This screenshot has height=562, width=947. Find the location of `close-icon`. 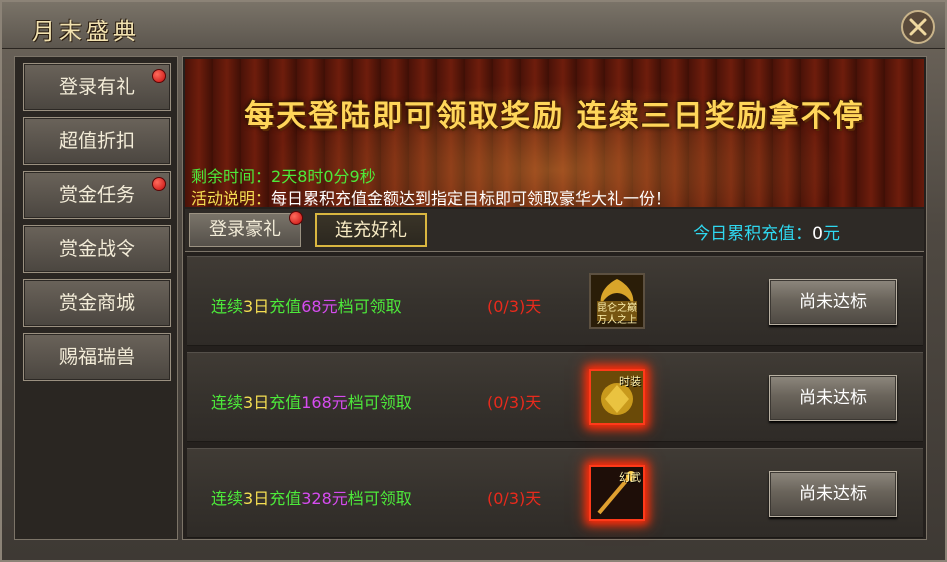

close-icon is located at coordinates (918, 27).